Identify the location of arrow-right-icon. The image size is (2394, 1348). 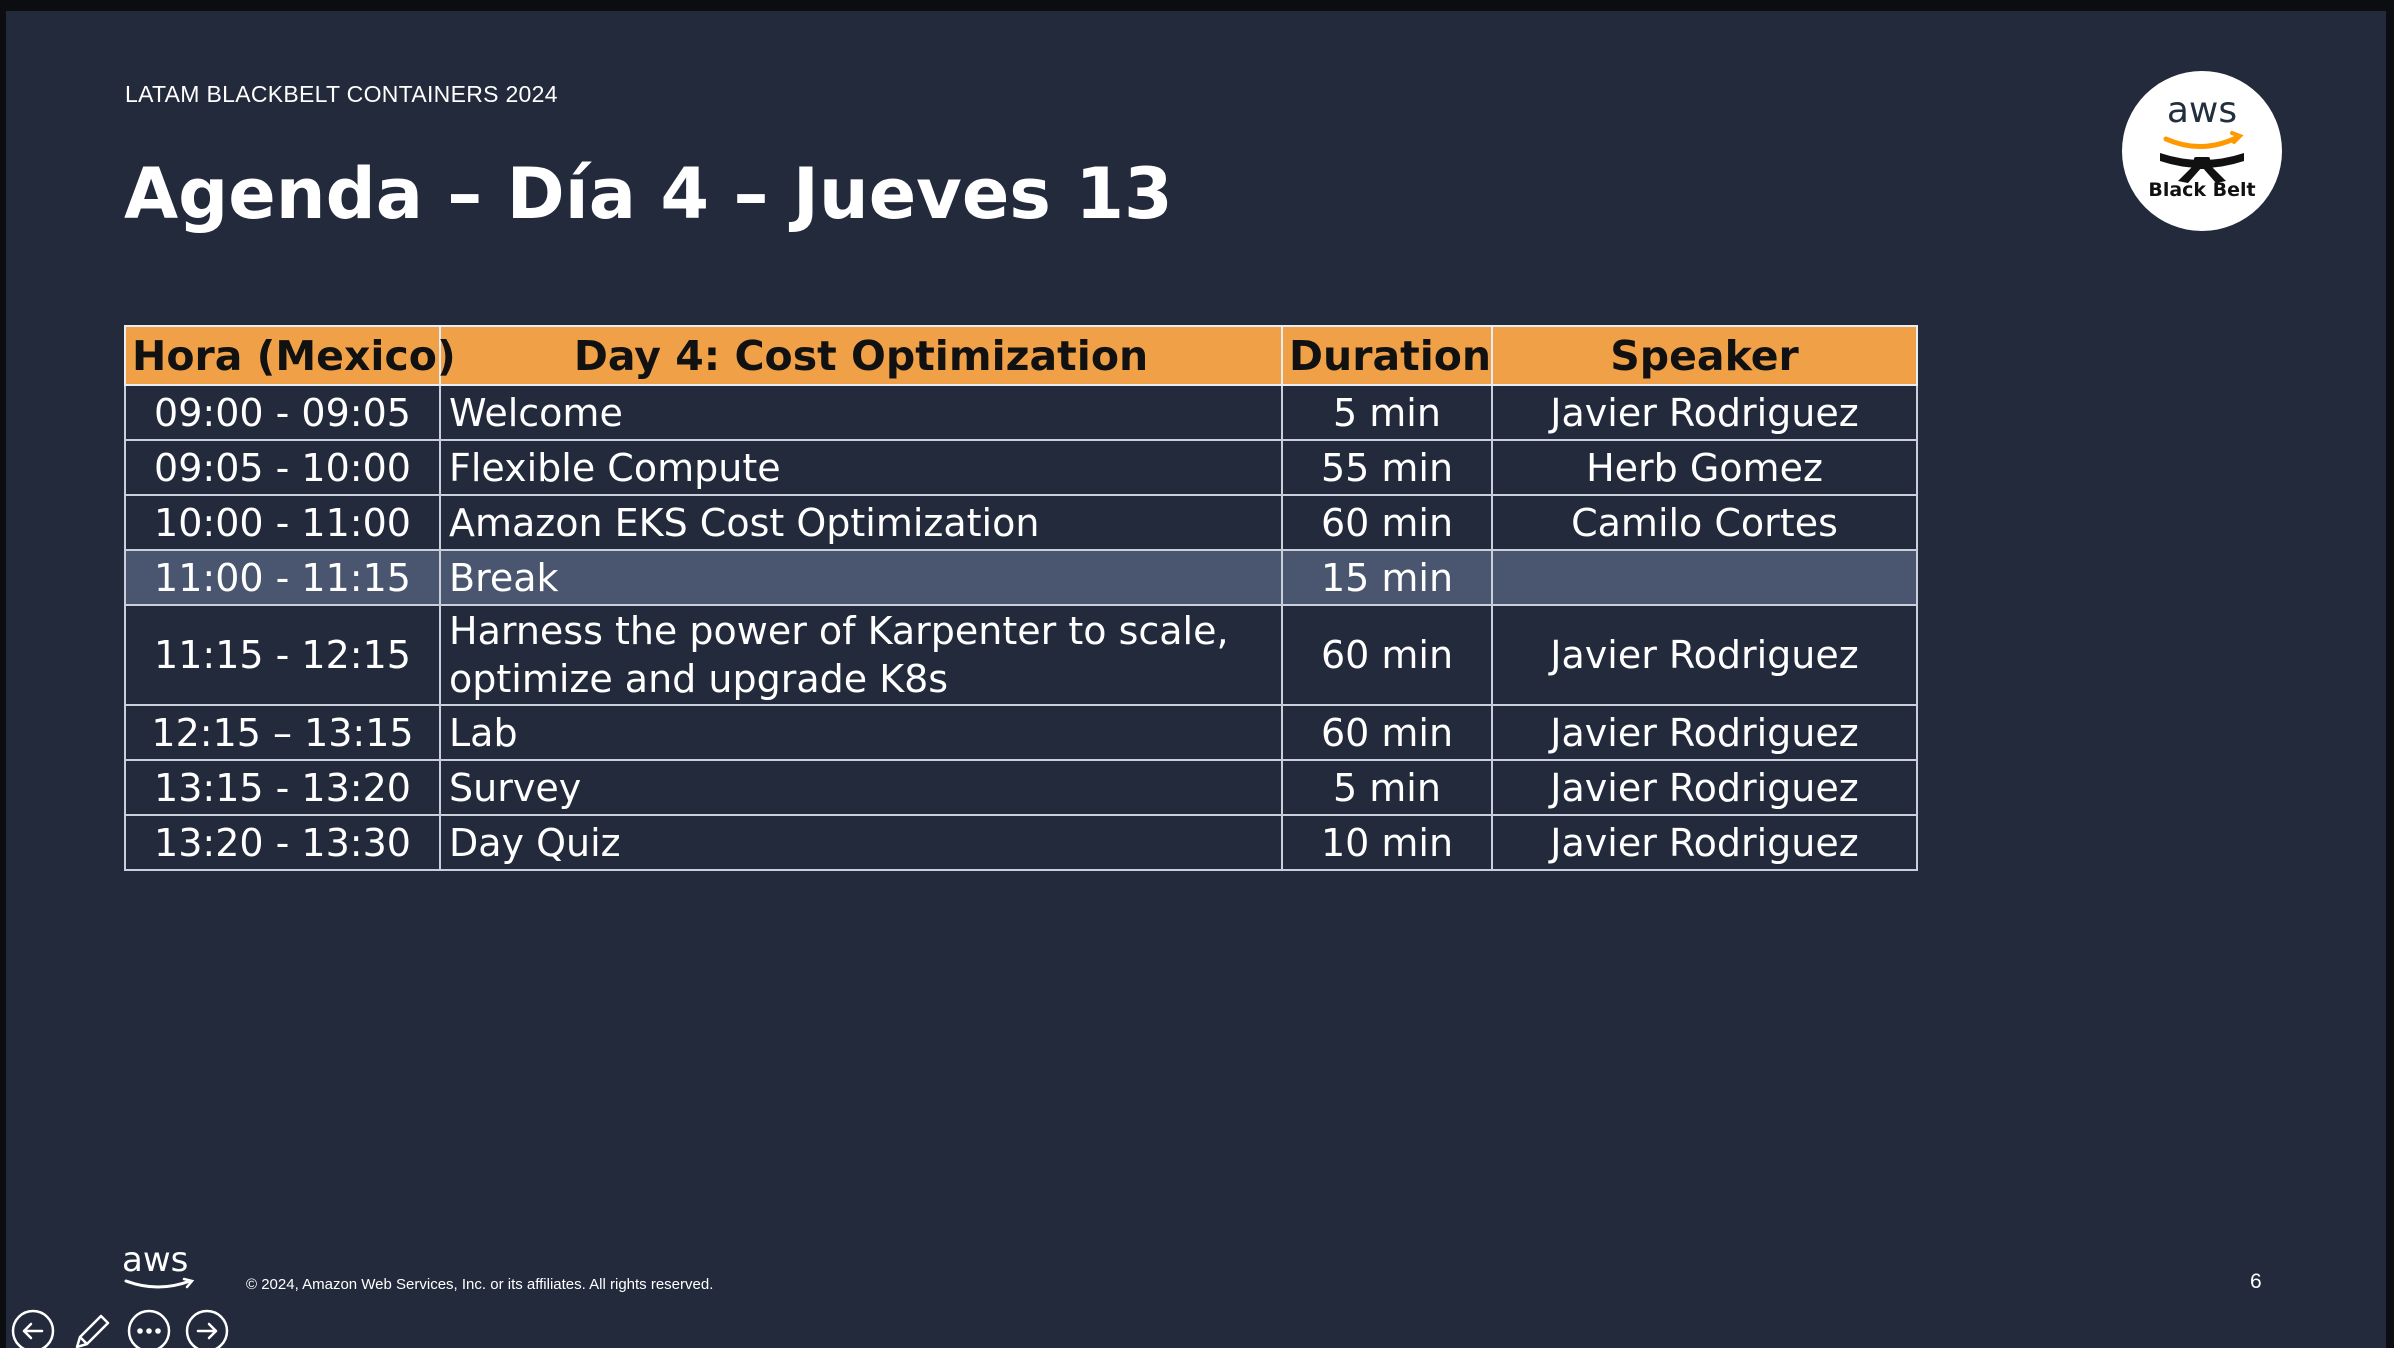
(207, 1328).